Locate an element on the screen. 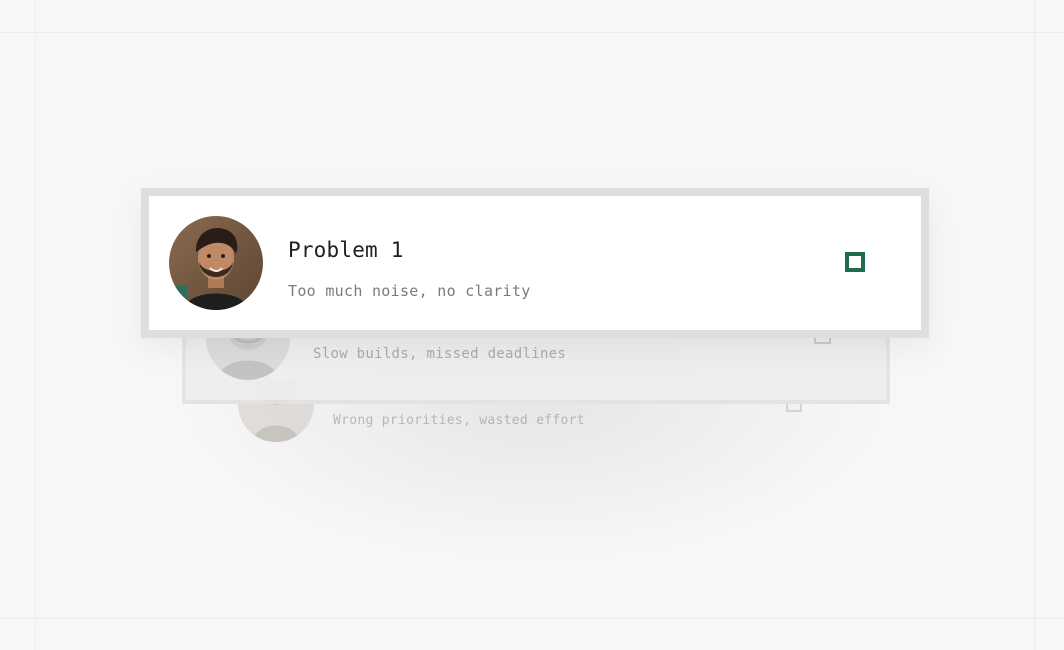 The width and height of the screenshot is (1064, 650). guide-line-top is located at coordinates (532, 32).